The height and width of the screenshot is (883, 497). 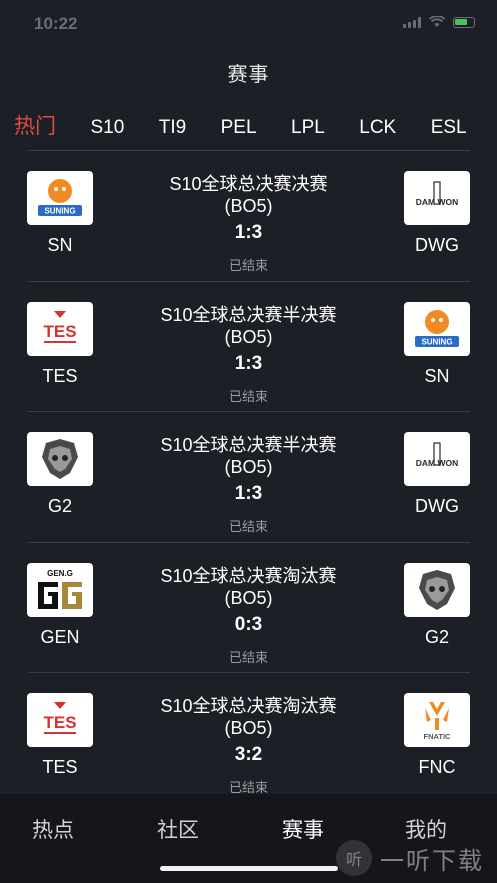 I want to click on page-title: 赛事, so click(x=248, y=75).